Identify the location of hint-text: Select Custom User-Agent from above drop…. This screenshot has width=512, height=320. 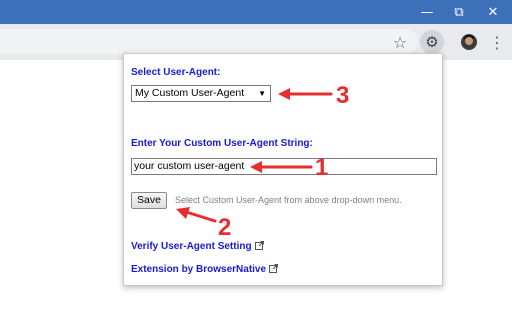
(288, 200).